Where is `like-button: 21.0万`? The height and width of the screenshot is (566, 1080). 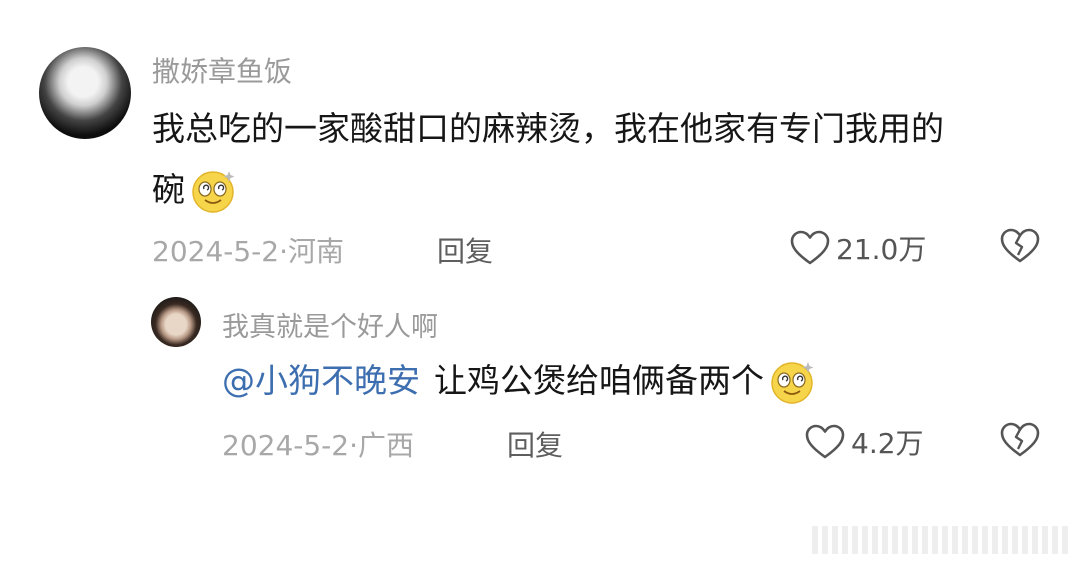
like-button: 21.0万 is located at coordinates (858, 248).